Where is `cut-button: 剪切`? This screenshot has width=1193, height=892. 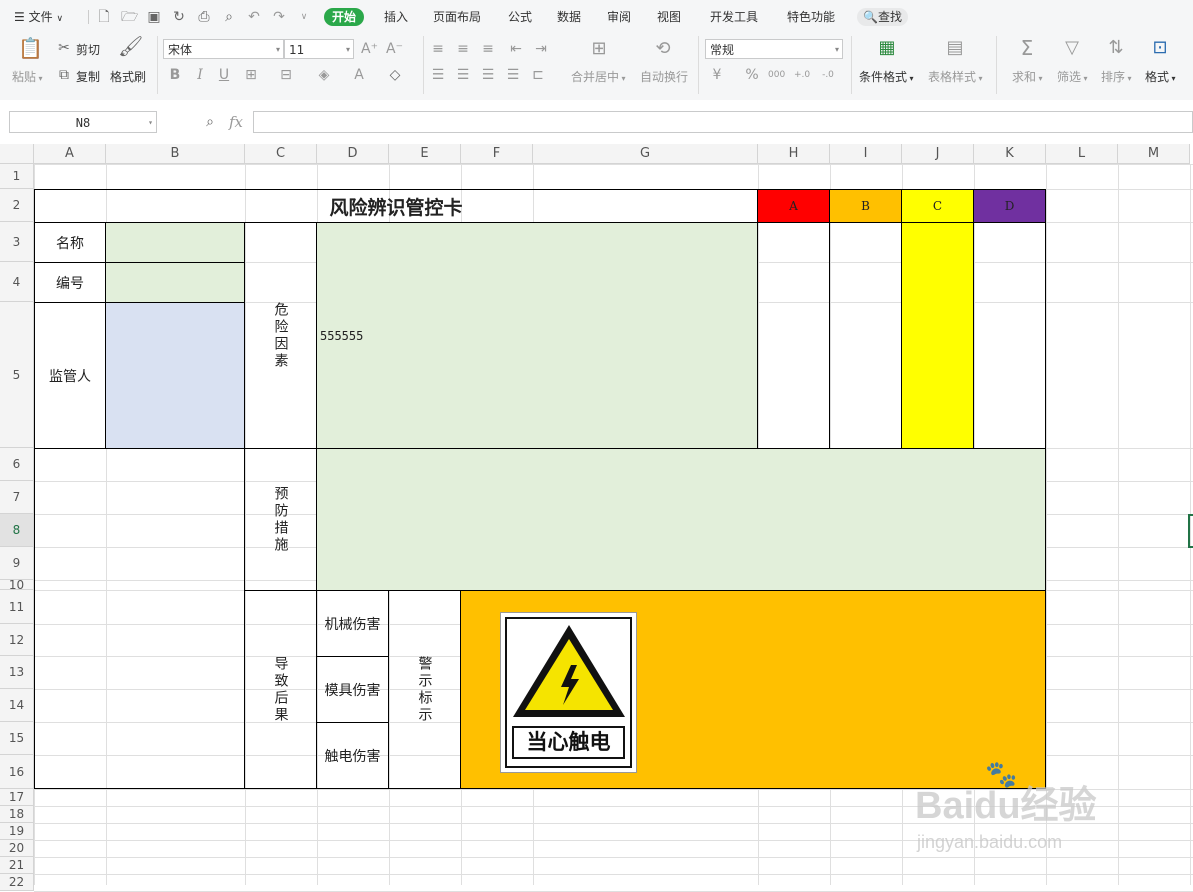
cut-button: 剪切 is located at coordinates (88, 49).